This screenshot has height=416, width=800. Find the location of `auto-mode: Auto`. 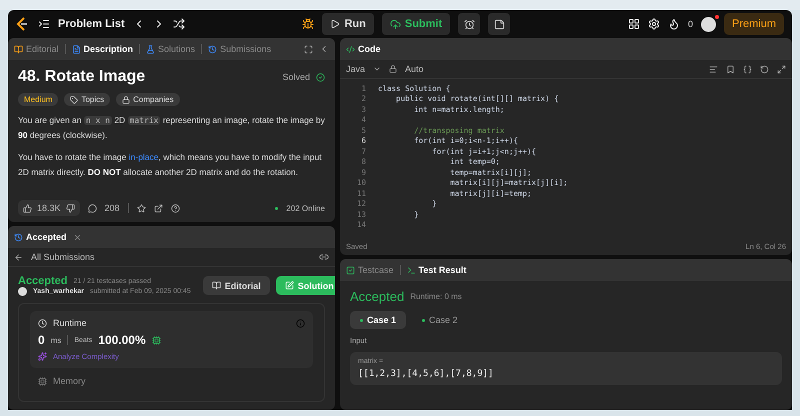

auto-mode: Auto is located at coordinates (414, 69).